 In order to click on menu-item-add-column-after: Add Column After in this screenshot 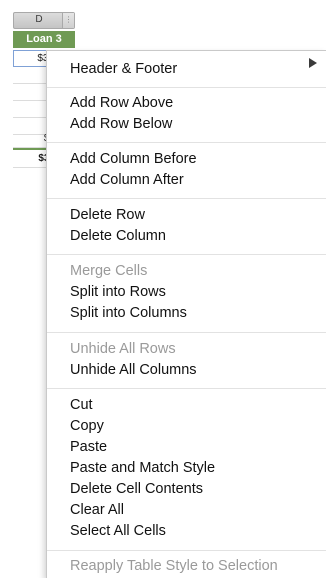, I will do `click(127, 180)`.